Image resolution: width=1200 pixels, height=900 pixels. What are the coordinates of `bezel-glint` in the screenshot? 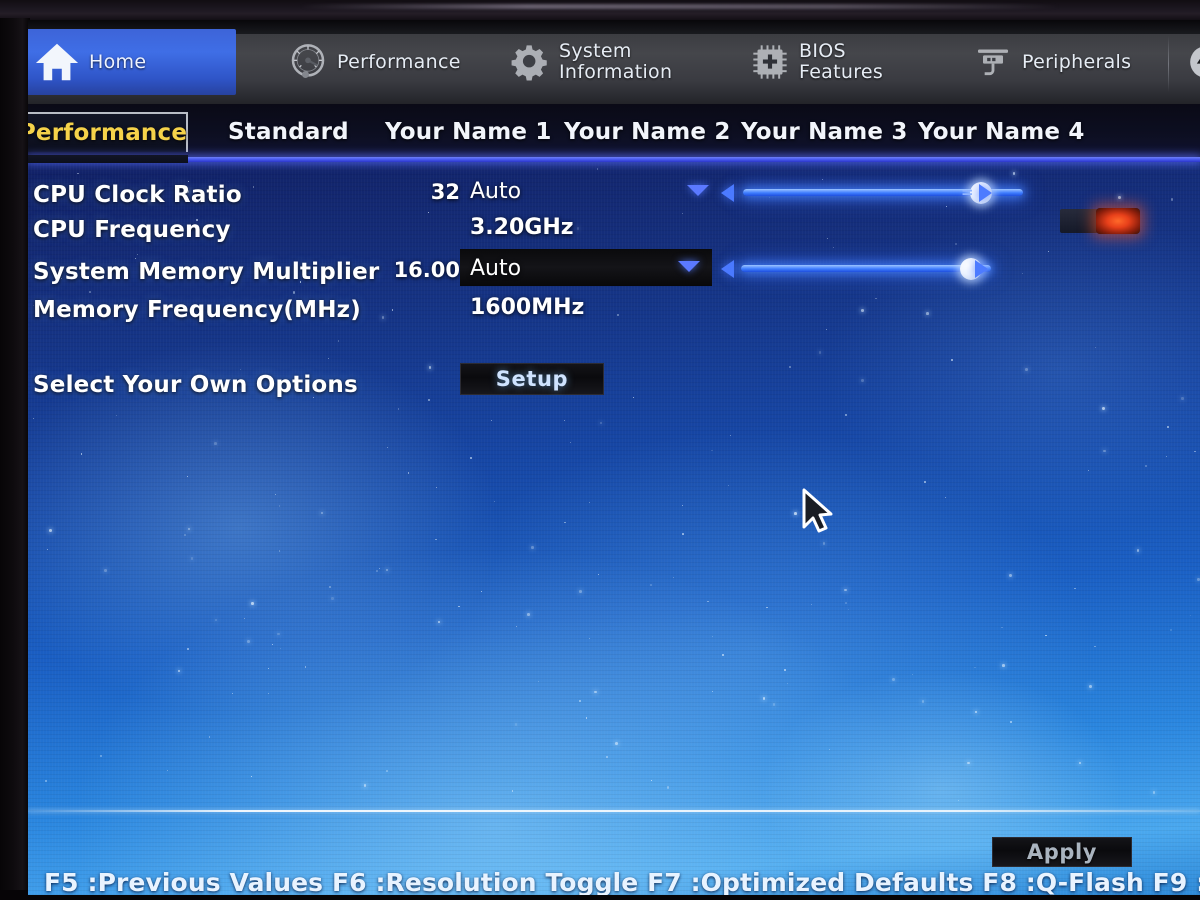 It's located at (680, 6).